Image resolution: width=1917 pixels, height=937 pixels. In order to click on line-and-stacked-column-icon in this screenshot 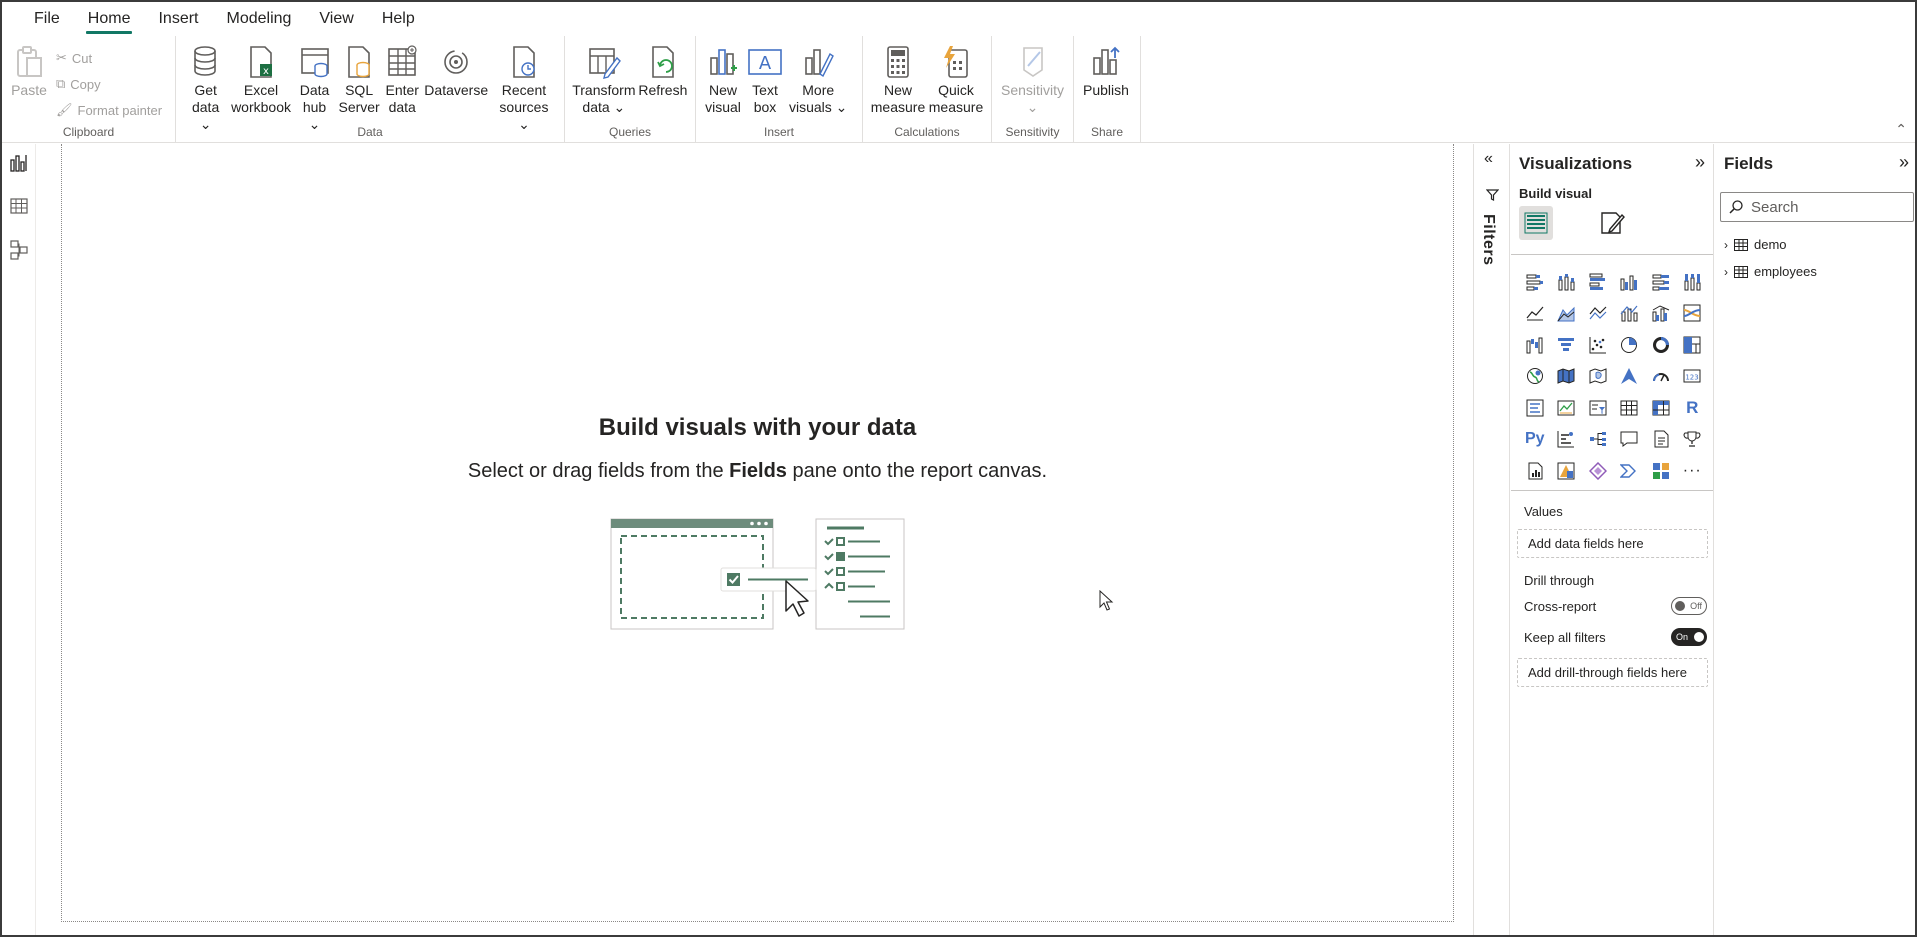, I will do `click(1630, 314)`.